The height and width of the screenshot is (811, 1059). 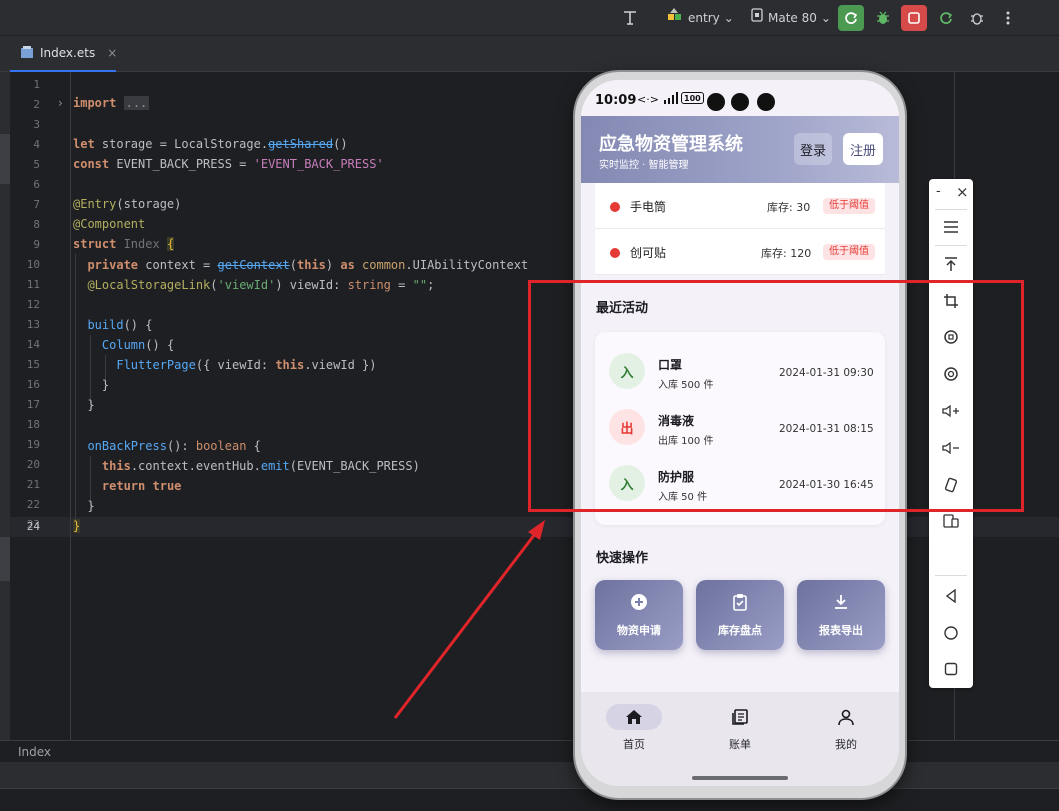 What do you see at coordinates (740, 615) in the screenshot?
I see `inventory-check-button: 库存盘点` at bounding box center [740, 615].